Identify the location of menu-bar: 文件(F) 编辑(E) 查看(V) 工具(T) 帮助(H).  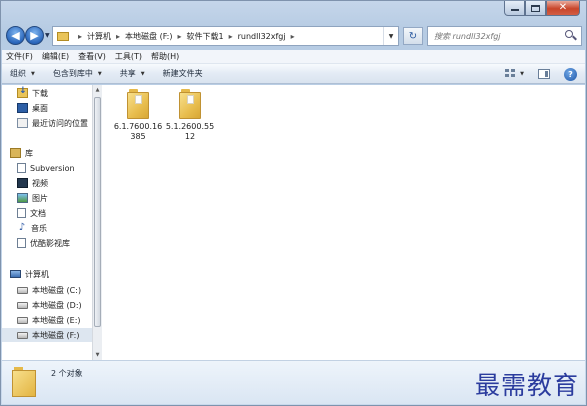
(293, 57).